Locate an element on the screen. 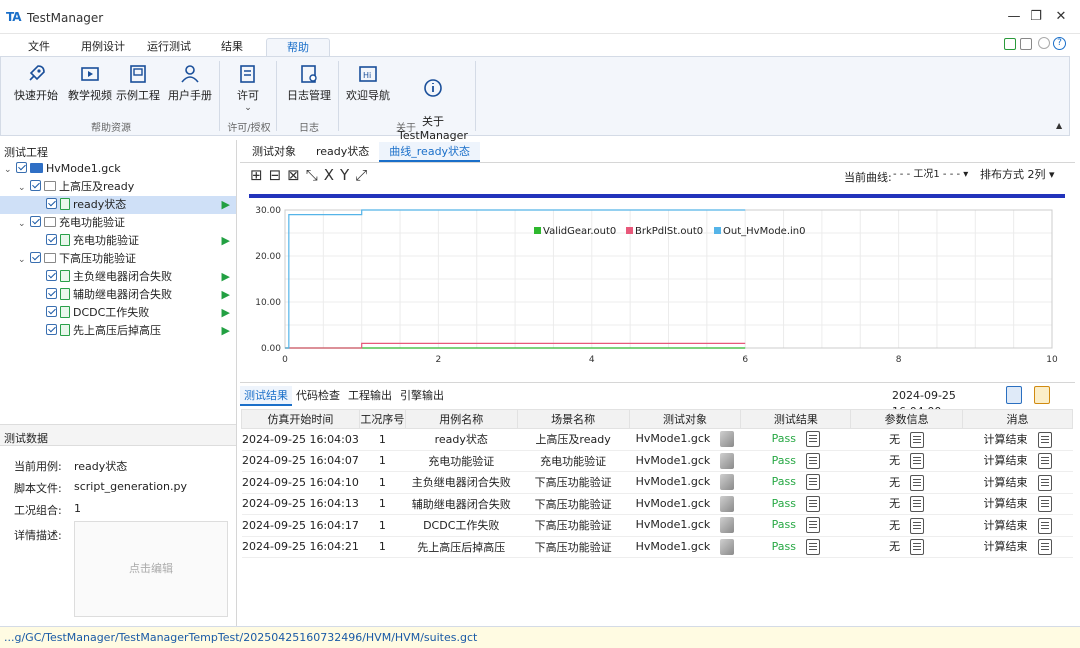 This screenshot has width=1080, height=648. fit-icon: ⤡ is located at coordinates (315, 175).